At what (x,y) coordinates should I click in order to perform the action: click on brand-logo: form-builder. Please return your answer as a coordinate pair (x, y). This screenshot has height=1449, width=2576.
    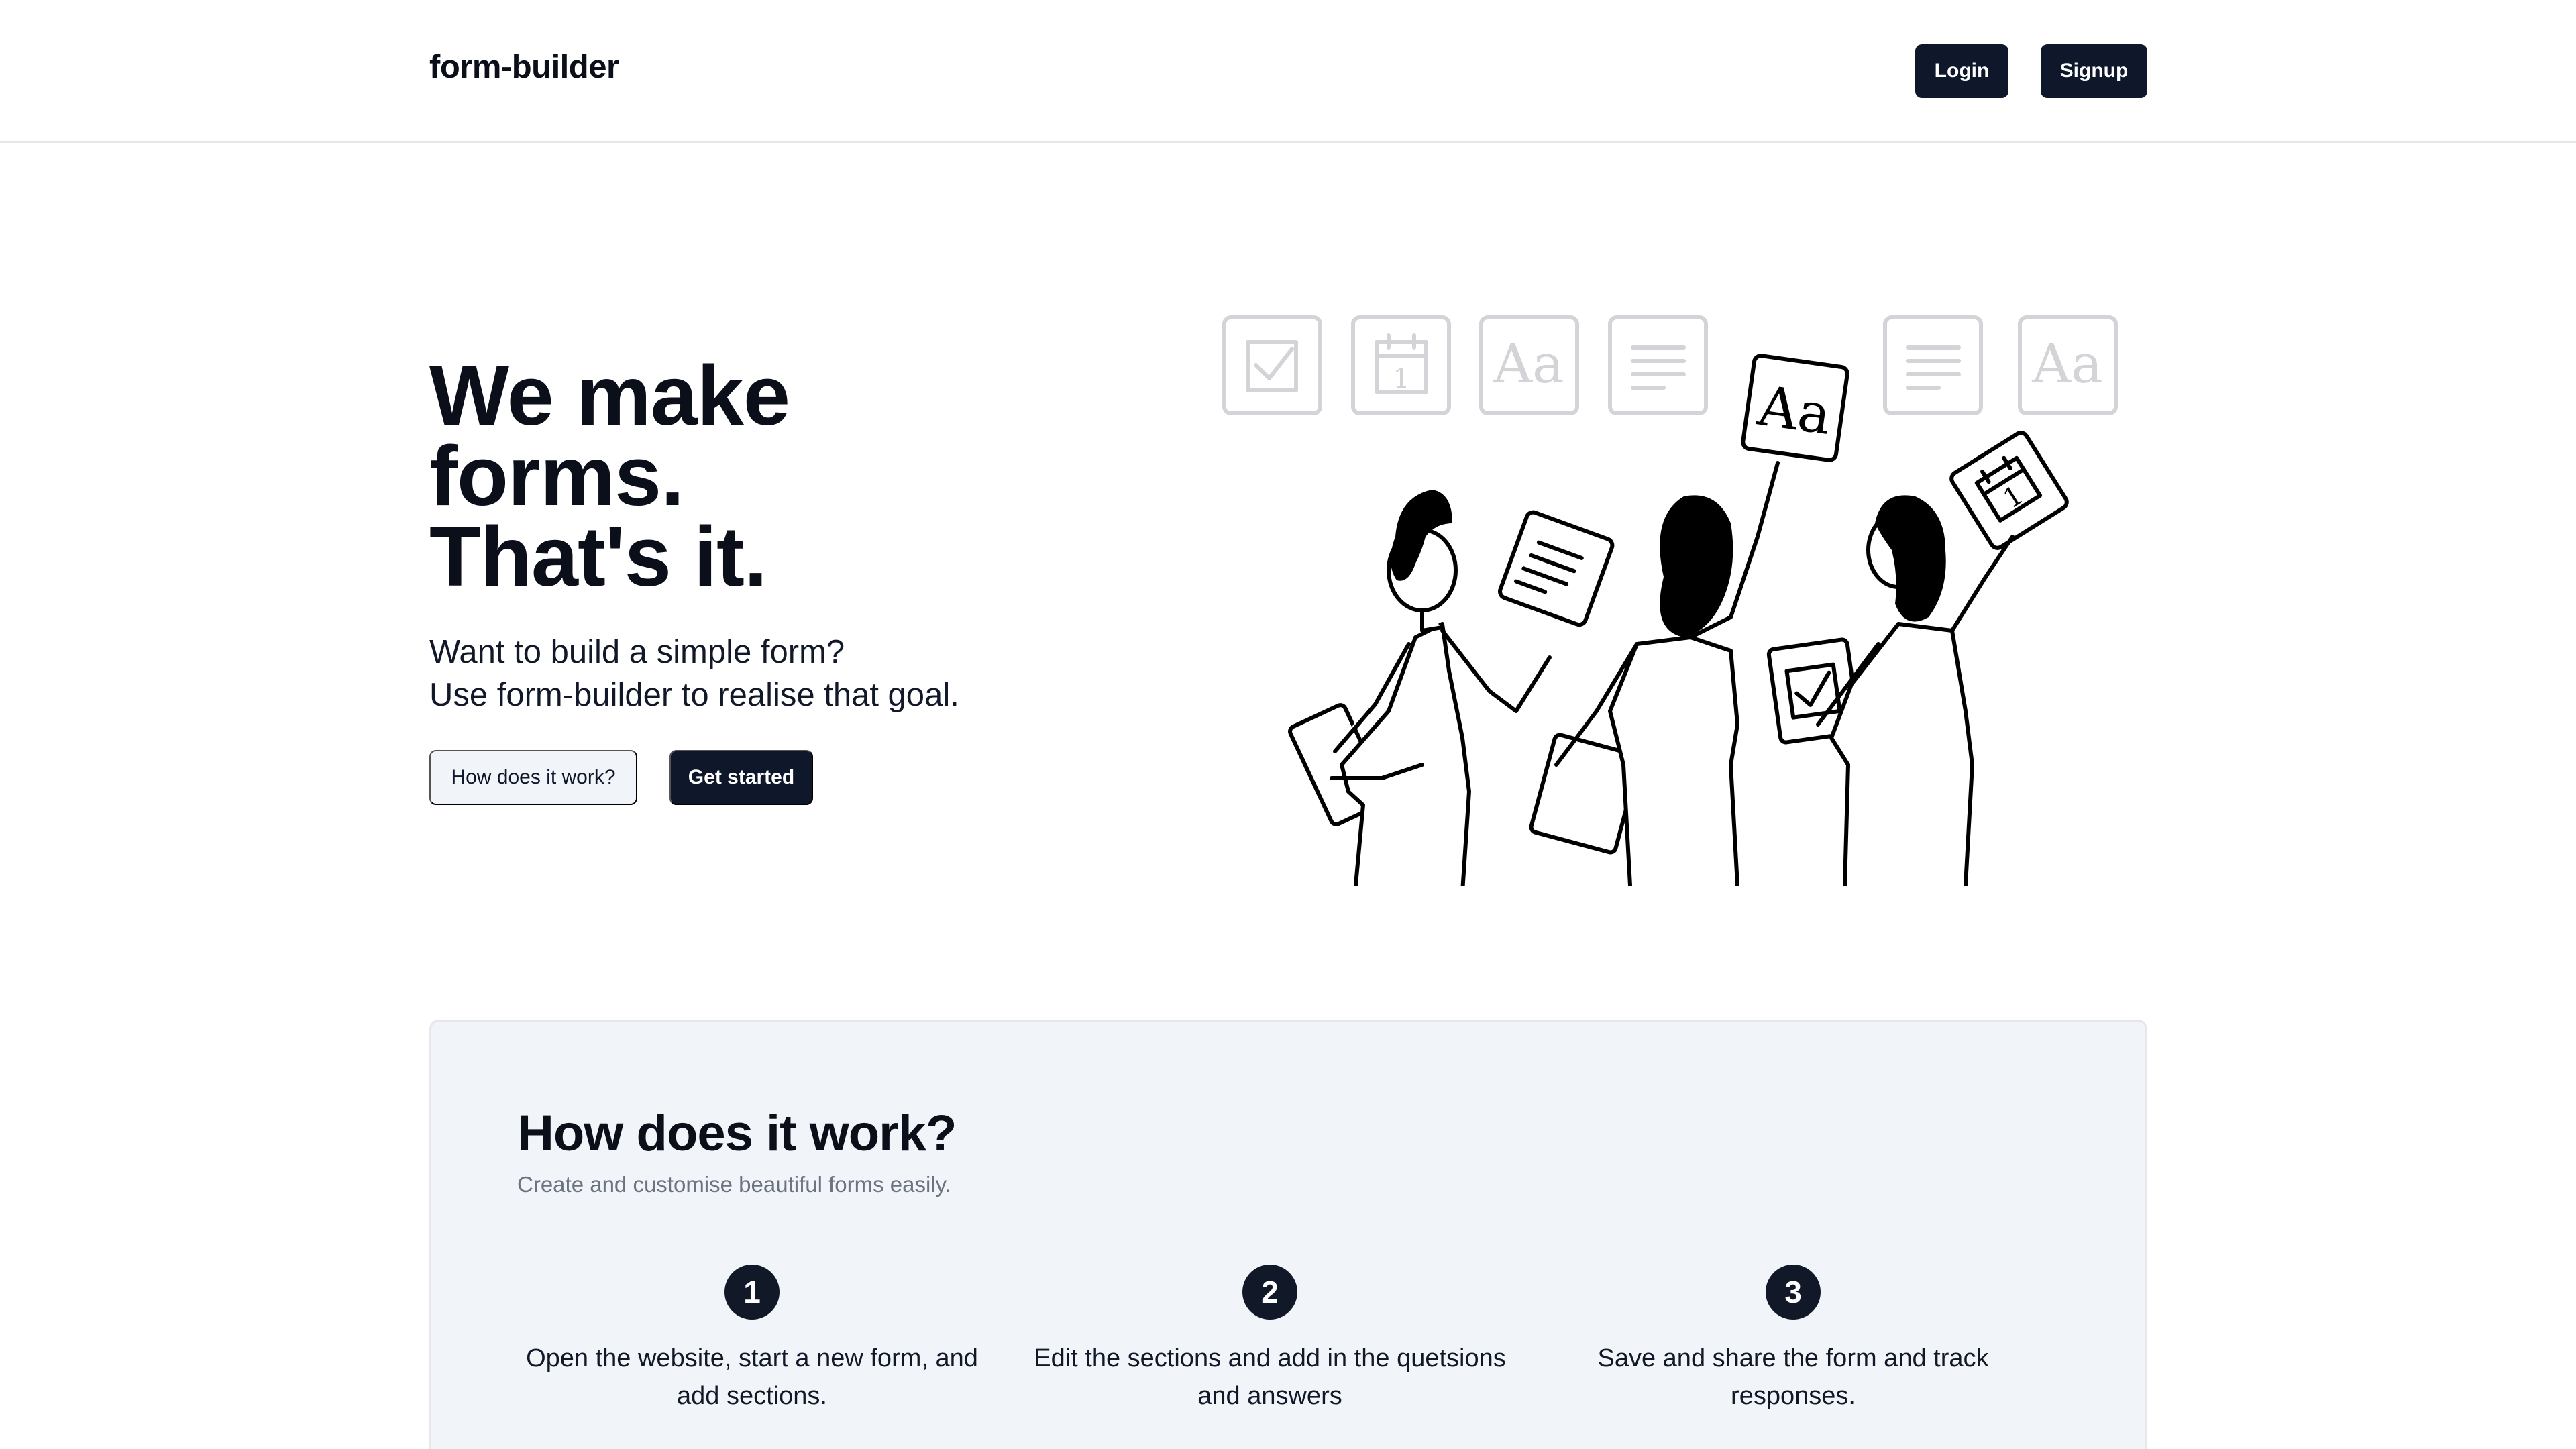
    Looking at the image, I should click on (524, 67).